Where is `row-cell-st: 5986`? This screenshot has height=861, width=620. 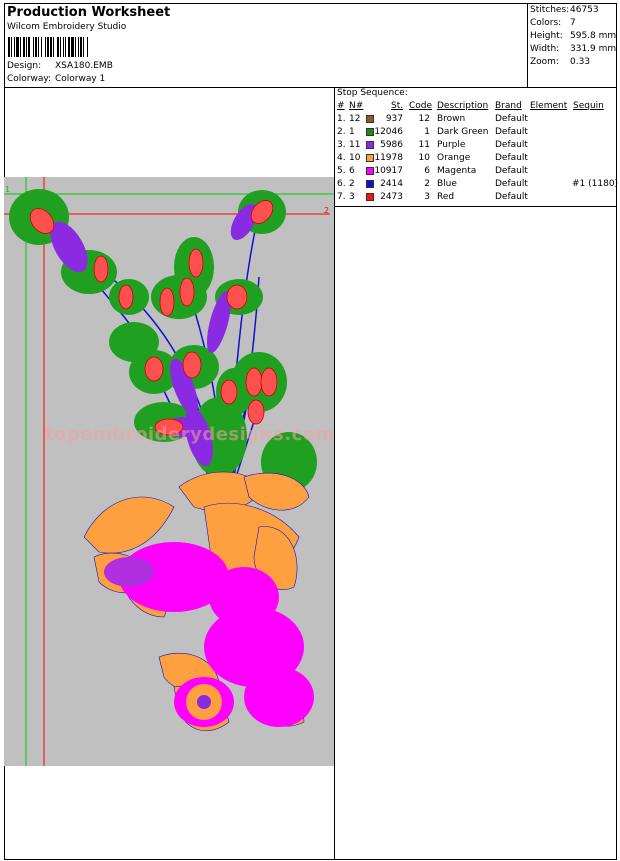
row-cell-st: 5986 is located at coordinates (391, 145).